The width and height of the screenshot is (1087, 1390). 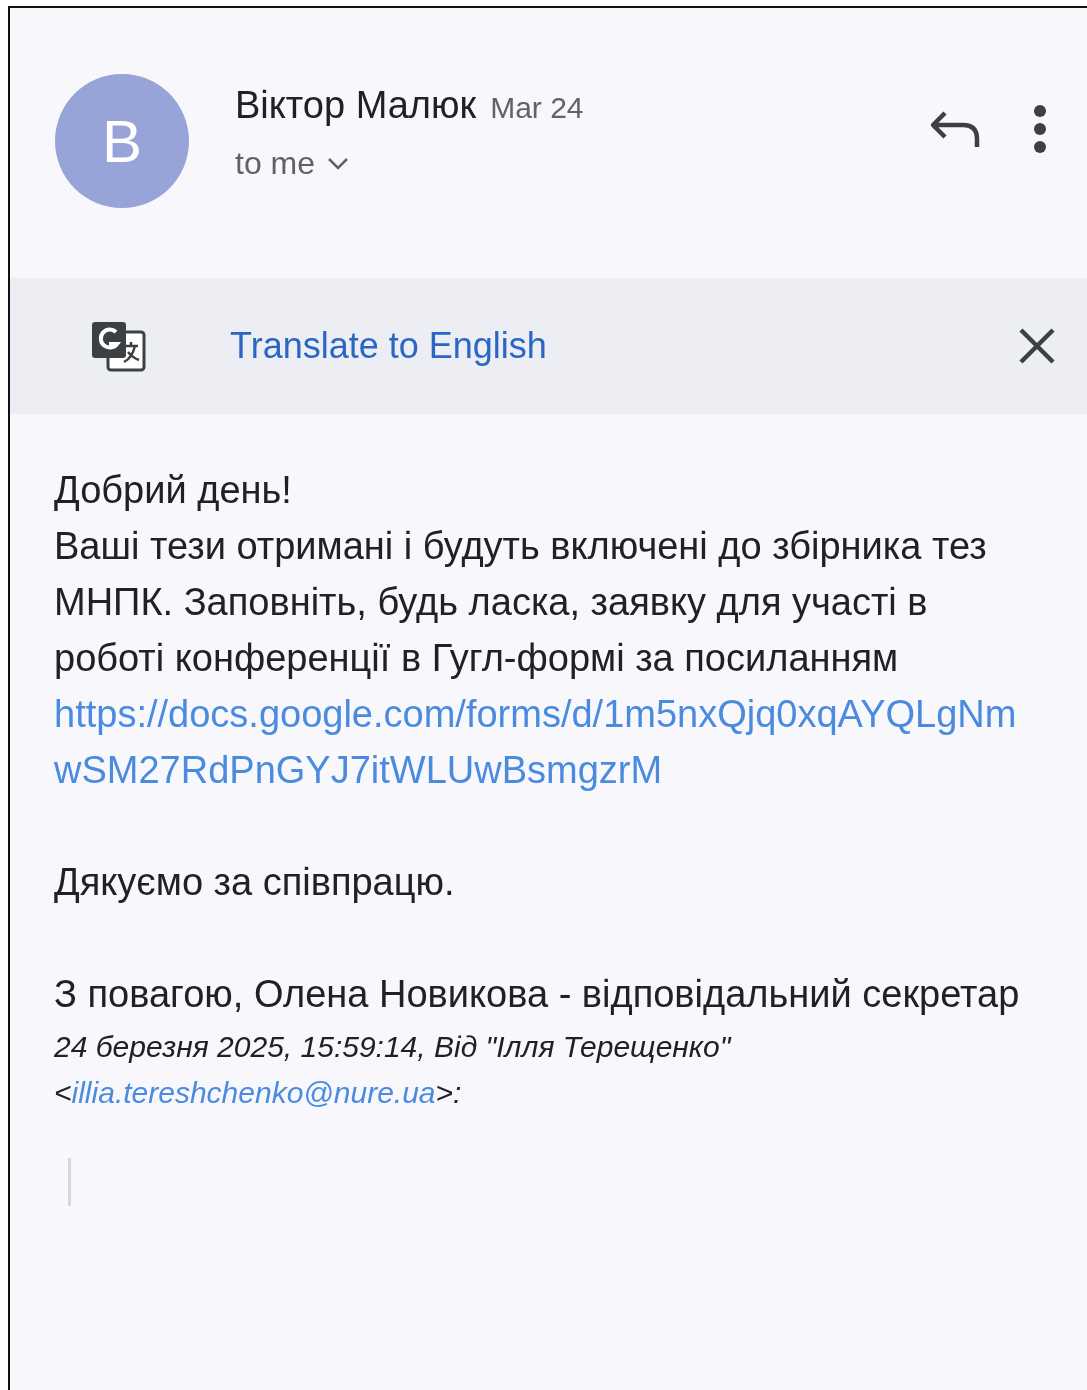 I want to click on chevron-icon, so click(x=338, y=163).